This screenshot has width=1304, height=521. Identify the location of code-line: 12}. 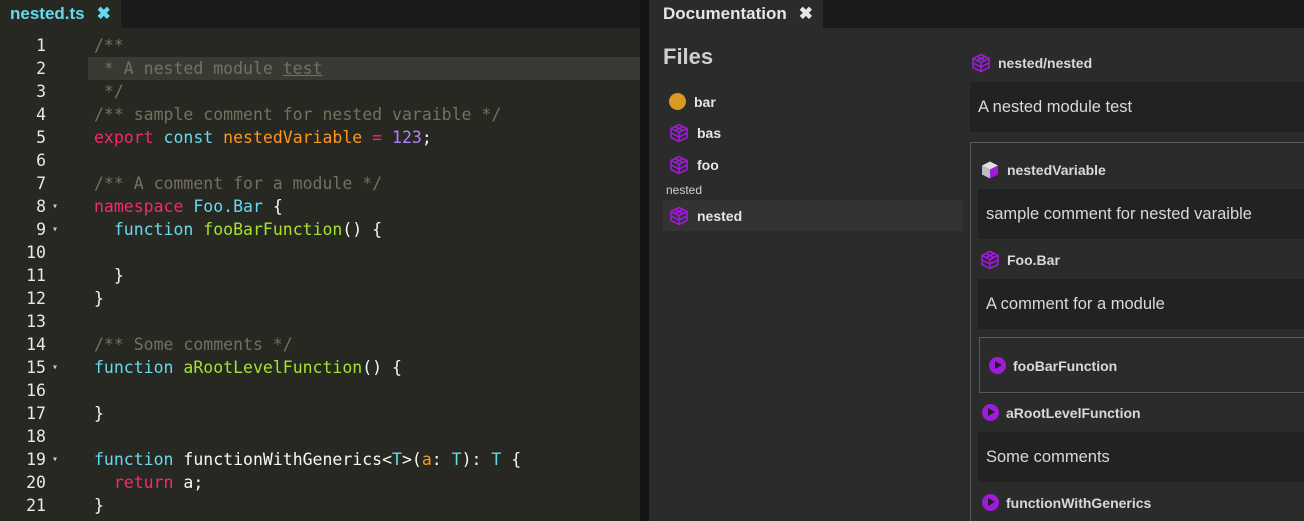
(320, 298).